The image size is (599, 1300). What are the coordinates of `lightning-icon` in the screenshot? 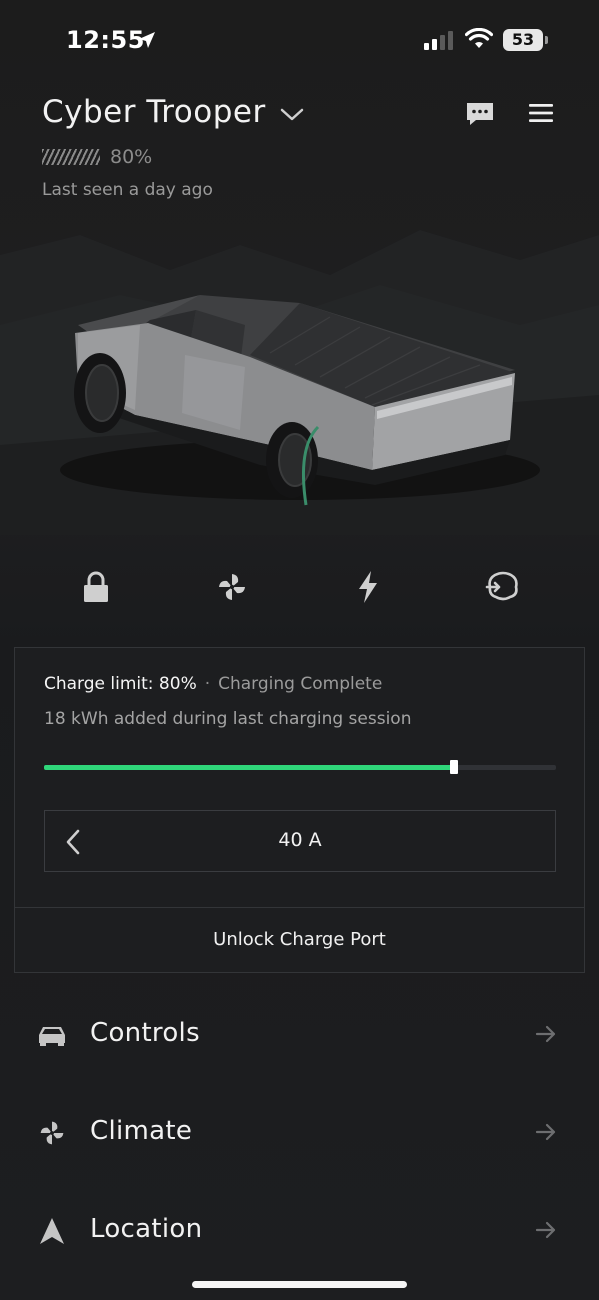 It's located at (368, 587).